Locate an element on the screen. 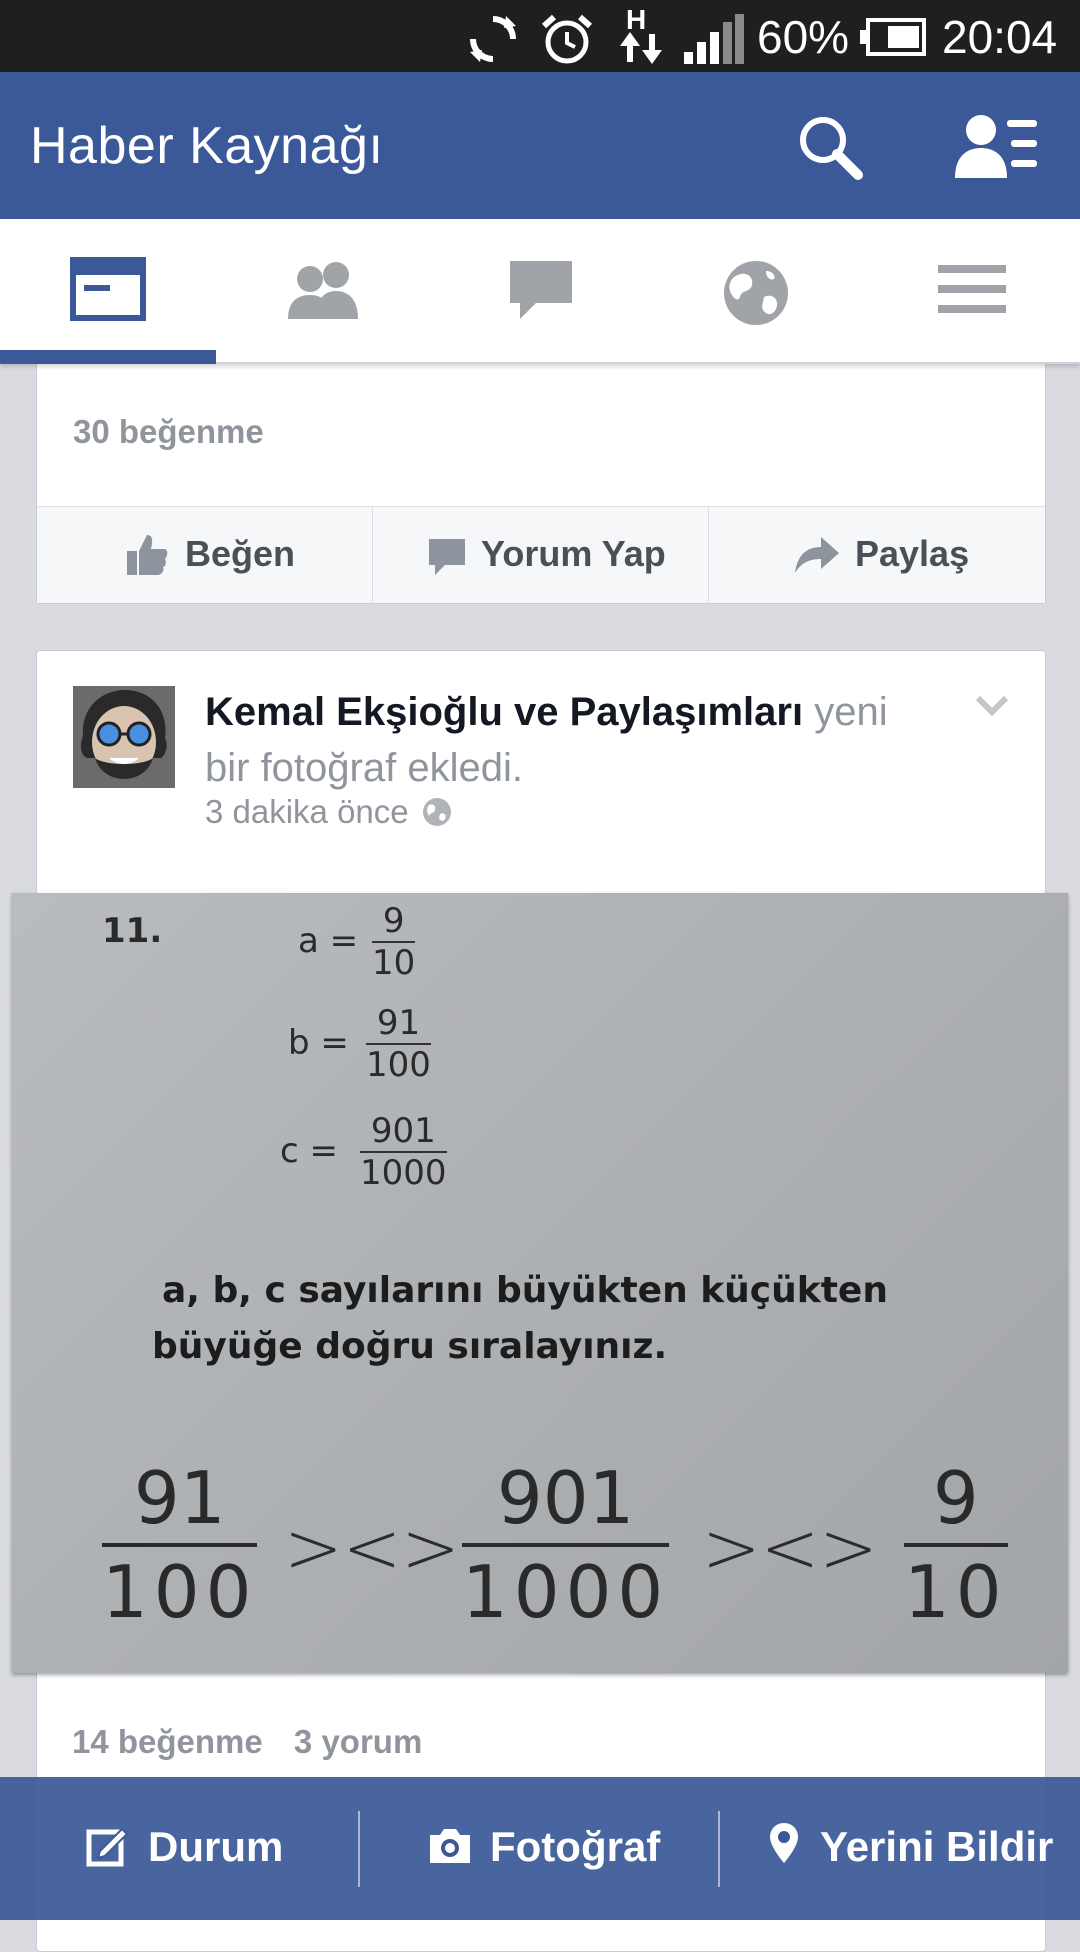 The image size is (1080, 1952). comment-icon is located at coordinates (447, 557).